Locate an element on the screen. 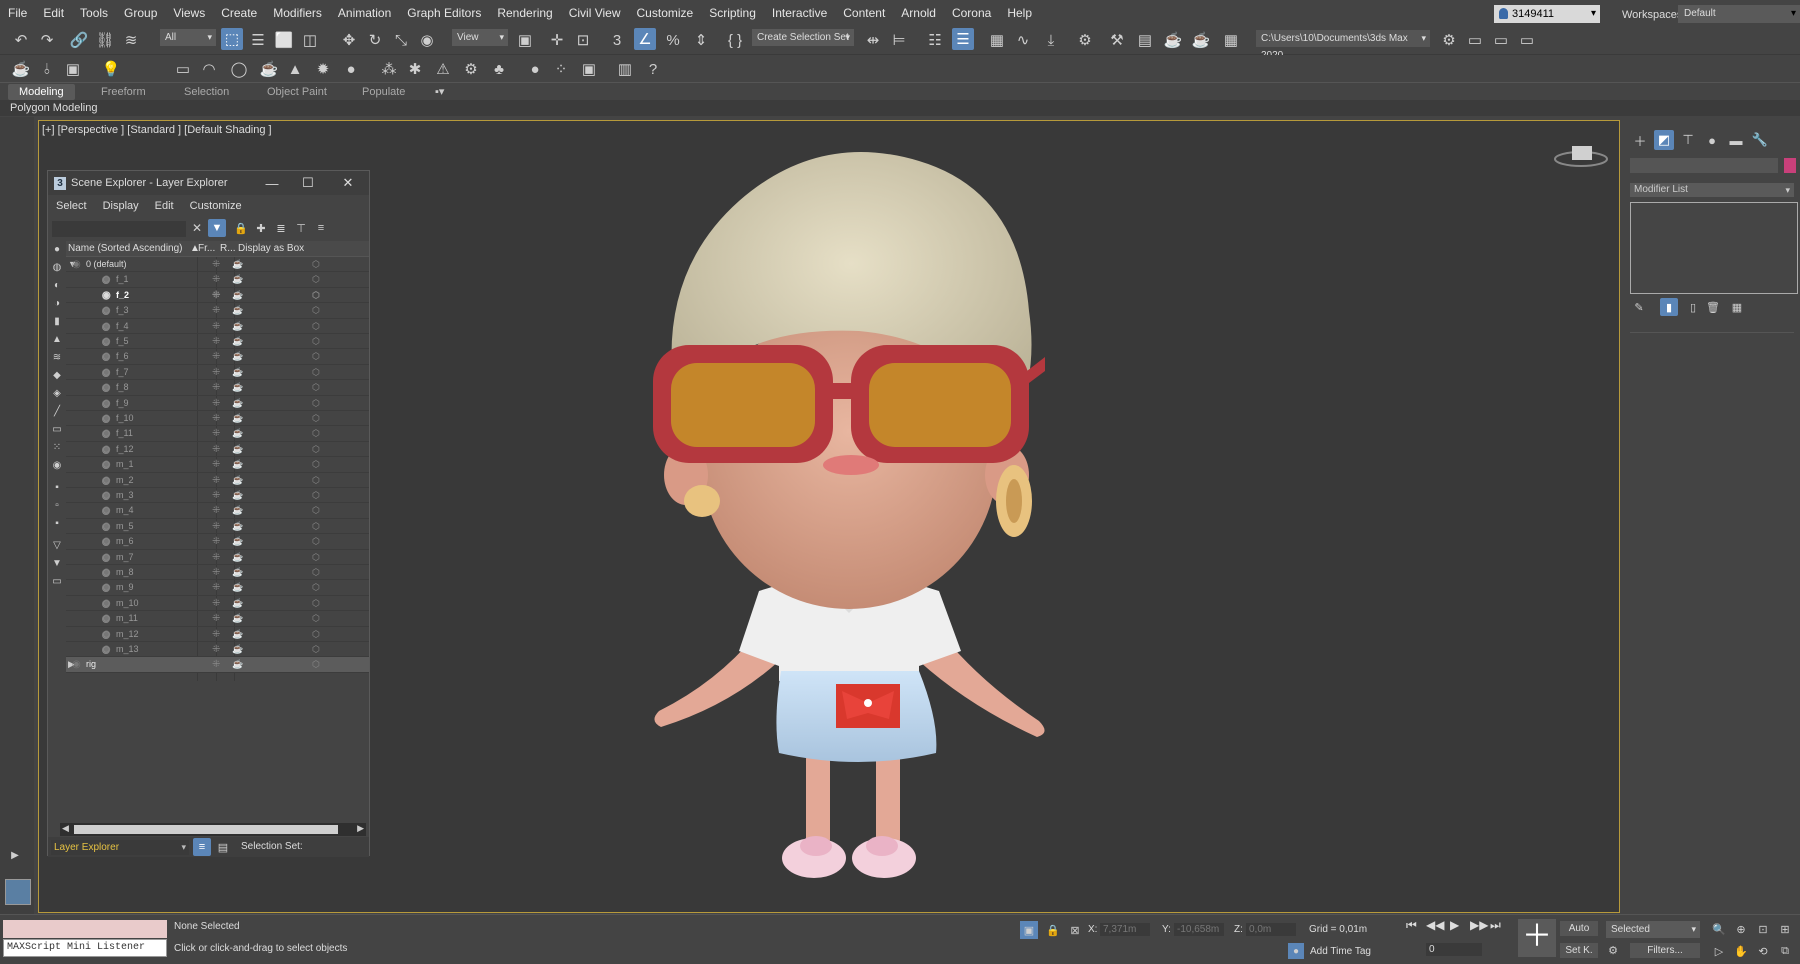  se-menu-display: Display is located at coordinates (121, 206).